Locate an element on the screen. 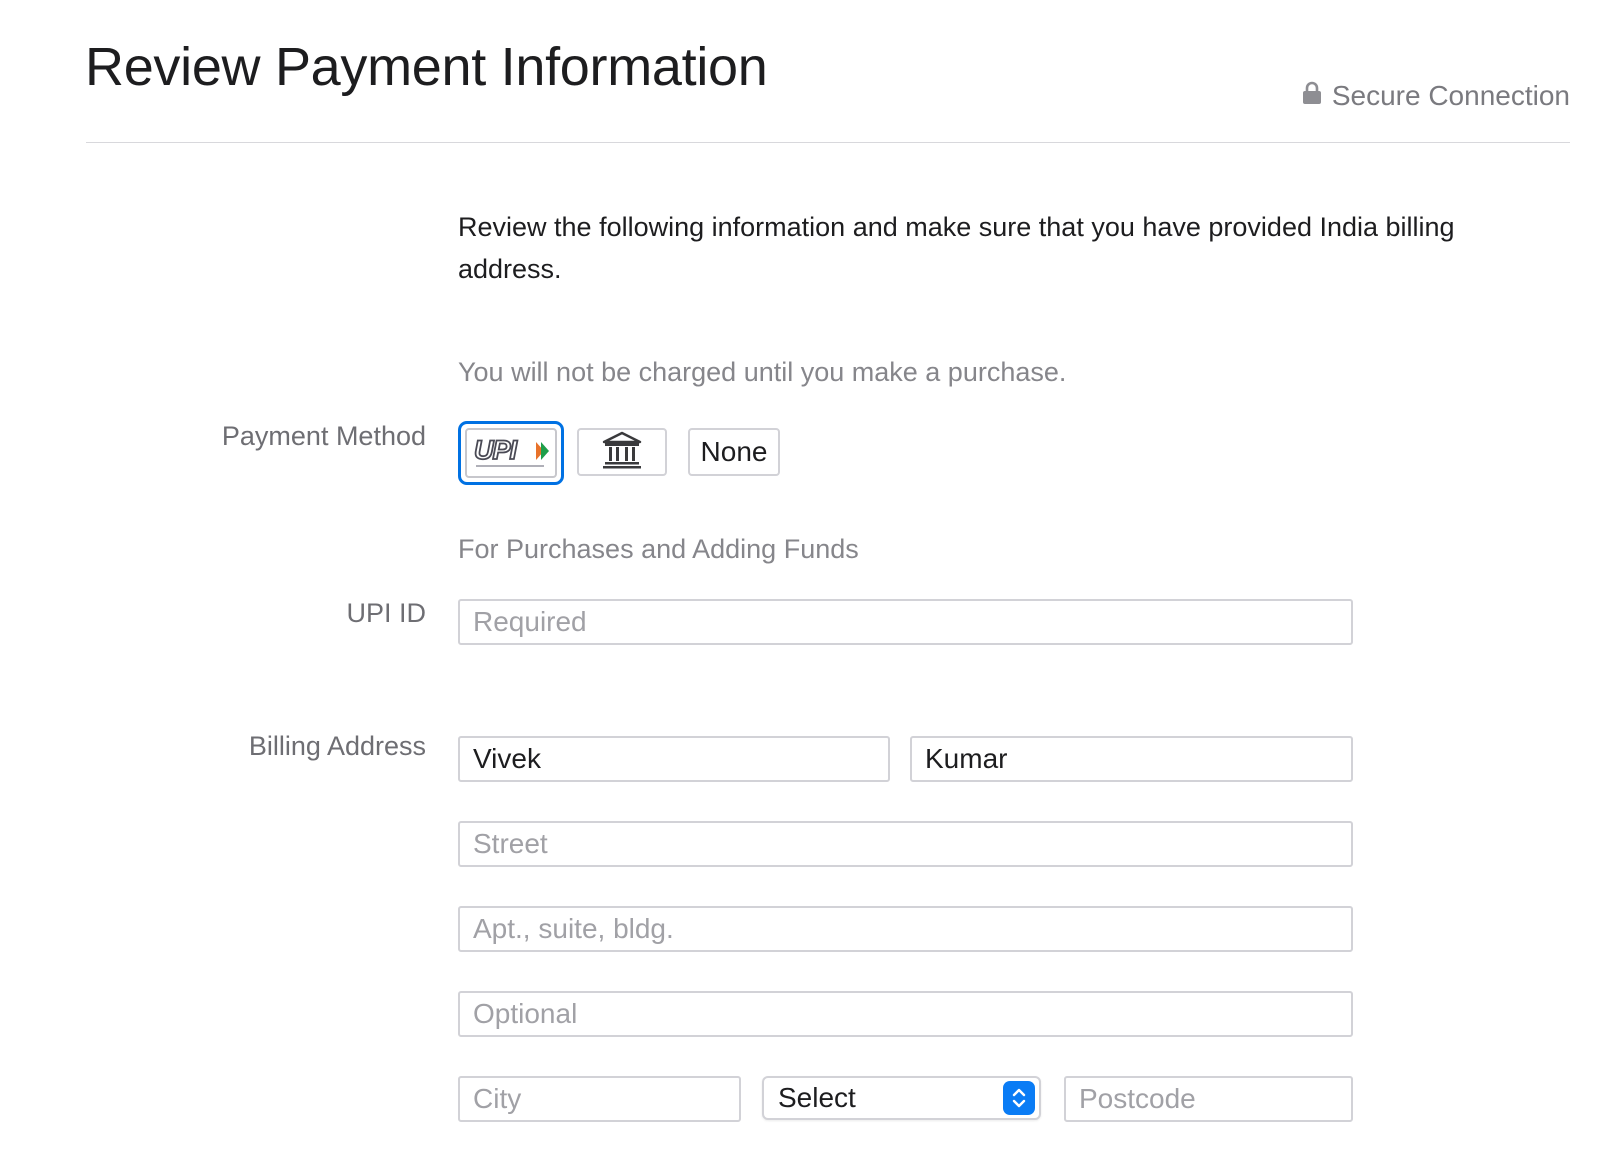 The image size is (1622, 1150). purchases-funds-label: For Purchases and Adding Funds is located at coordinates (658, 549).